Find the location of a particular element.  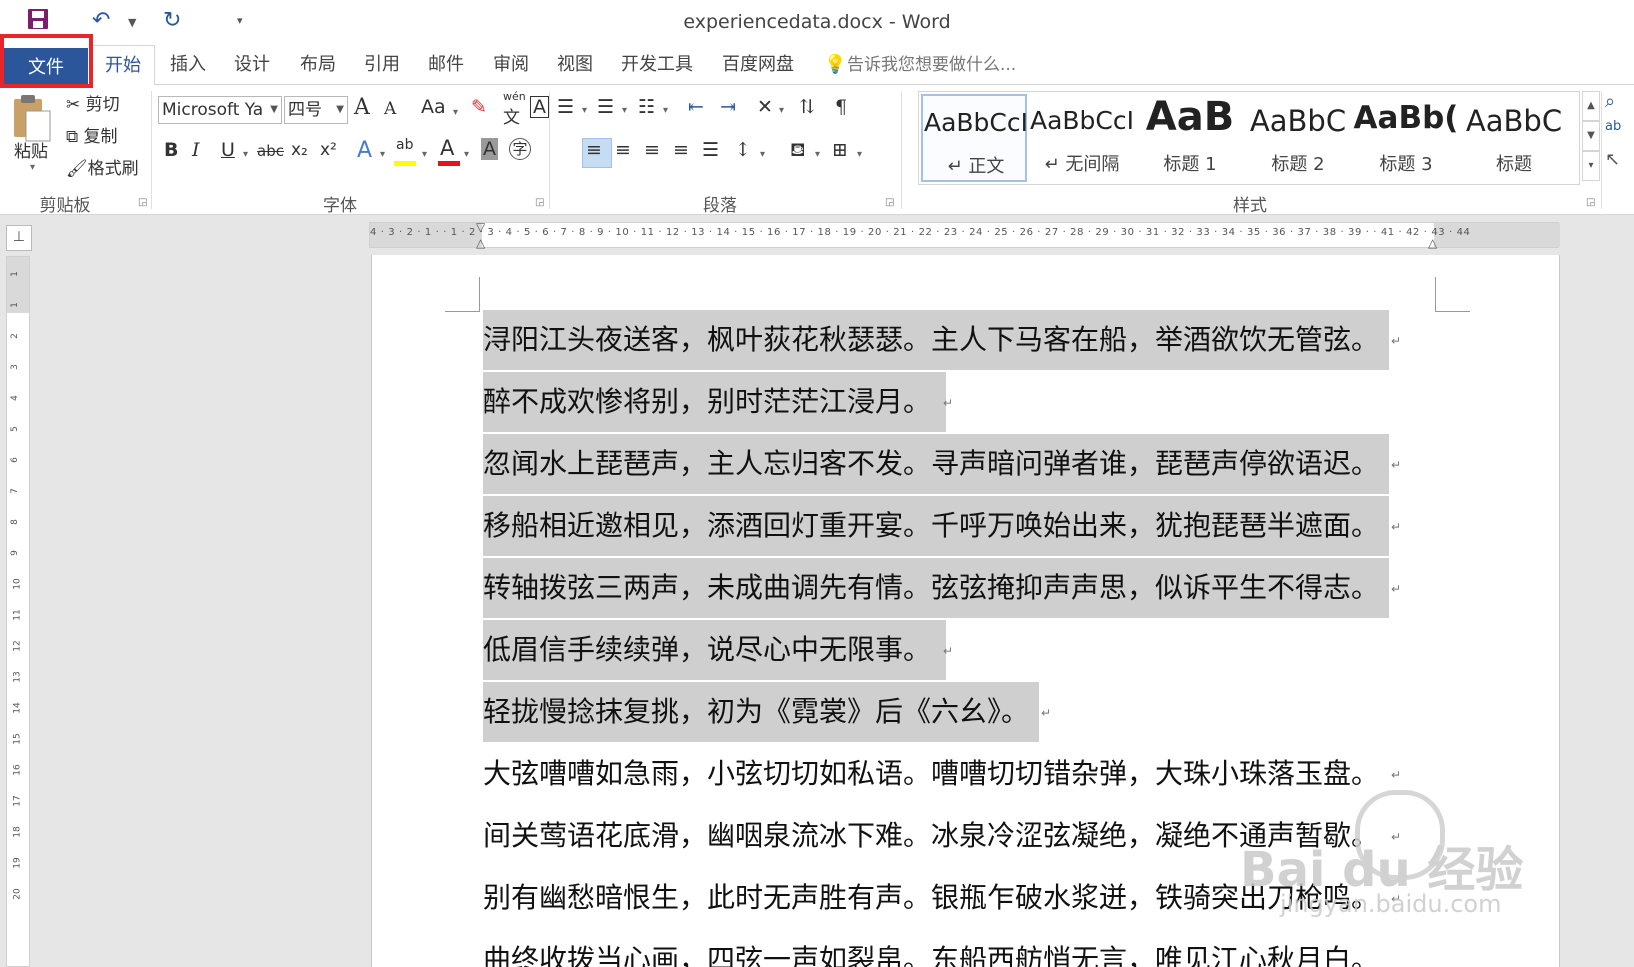

decrease-indent-icon: ⇤ is located at coordinates (696, 107).